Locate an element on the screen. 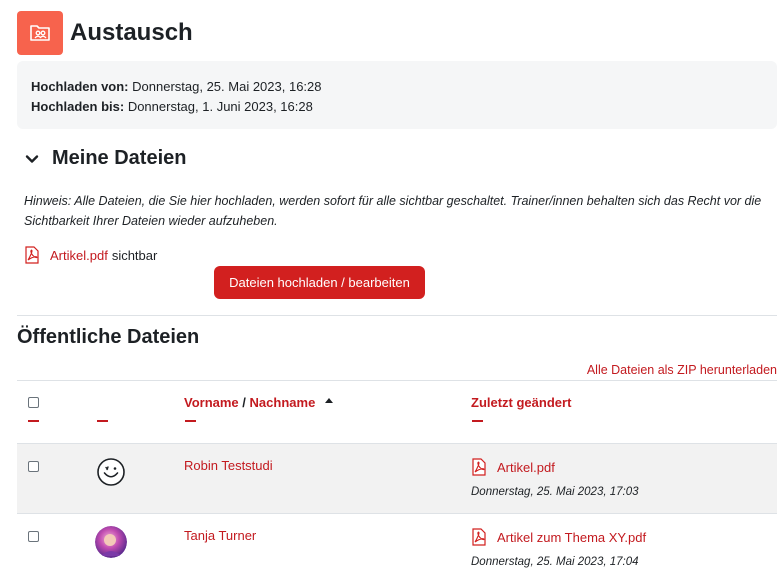 This screenshot has width=783, height=579. file-link: Artikel.pdf is located at coordinates (513, 467).